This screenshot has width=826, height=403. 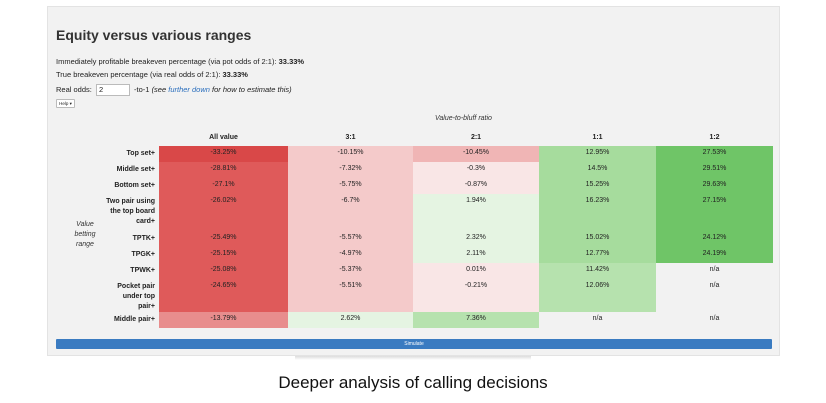 What do you see at coordinates (476, 186) in the screenshot?
I see `equity-cell: -0.87%` at bounding box center [476, 186].